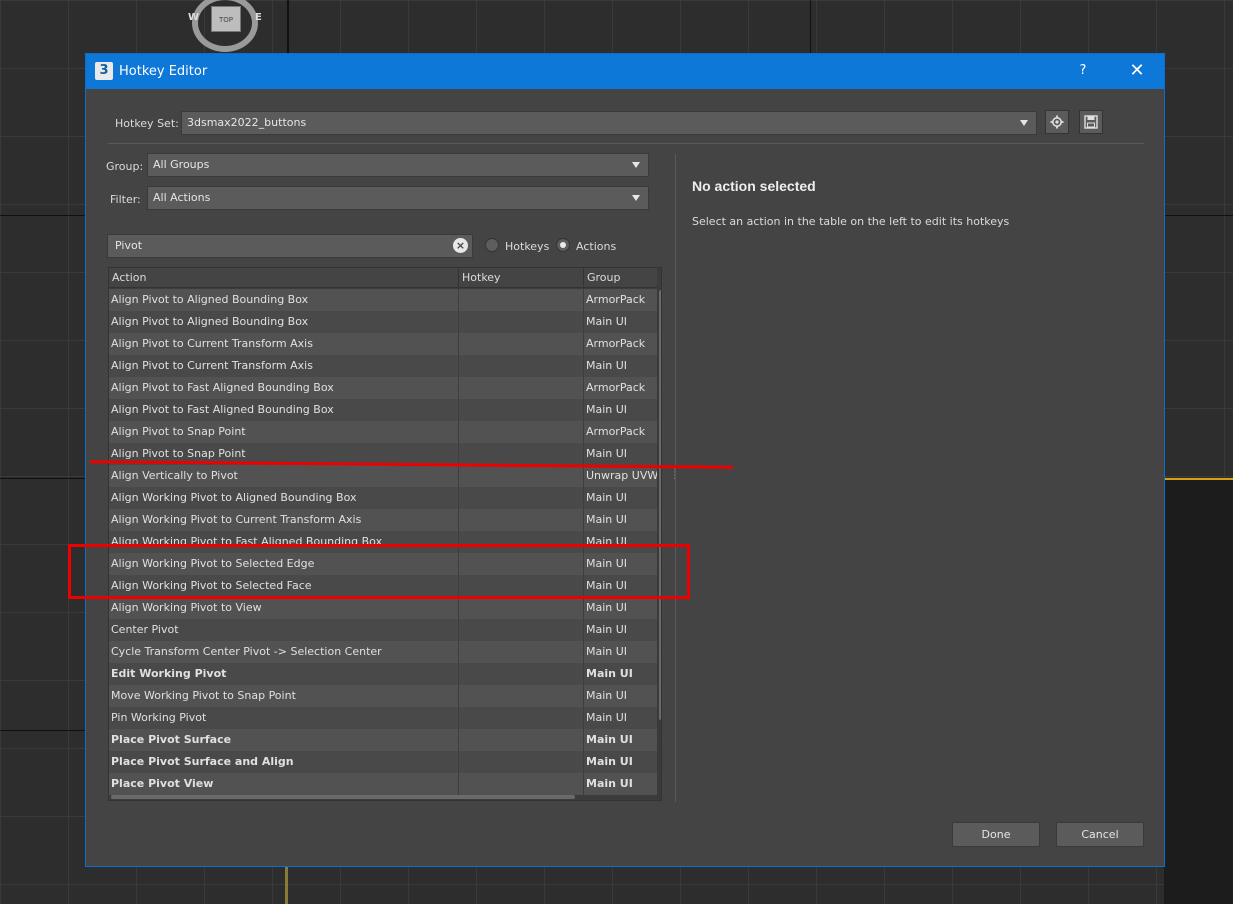 Image resolution: width=1233 pixels, height=904 pixels. Describe the element at coordinates (625, 71) in the screenshot. I see `title-bar: 3 Hotkey Editor ? ✕` at that location.